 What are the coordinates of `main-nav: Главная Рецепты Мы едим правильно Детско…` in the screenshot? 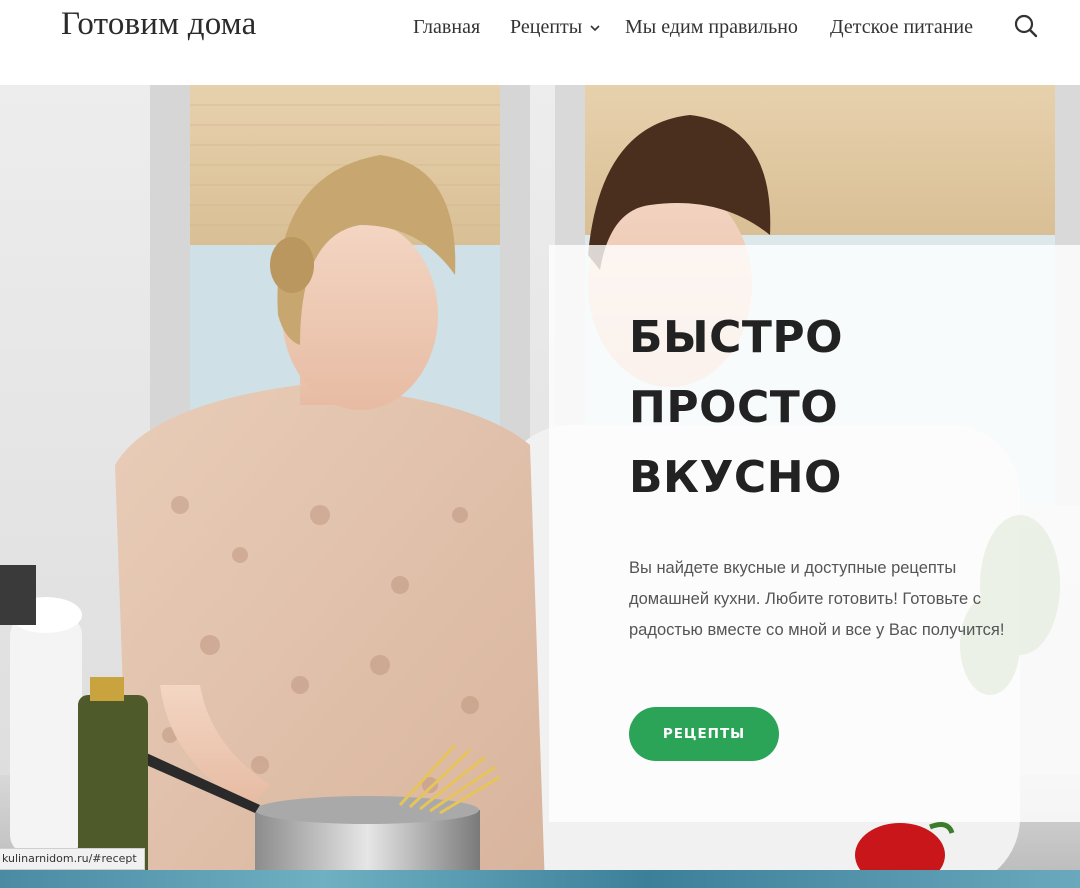 It's located at (540, 27).